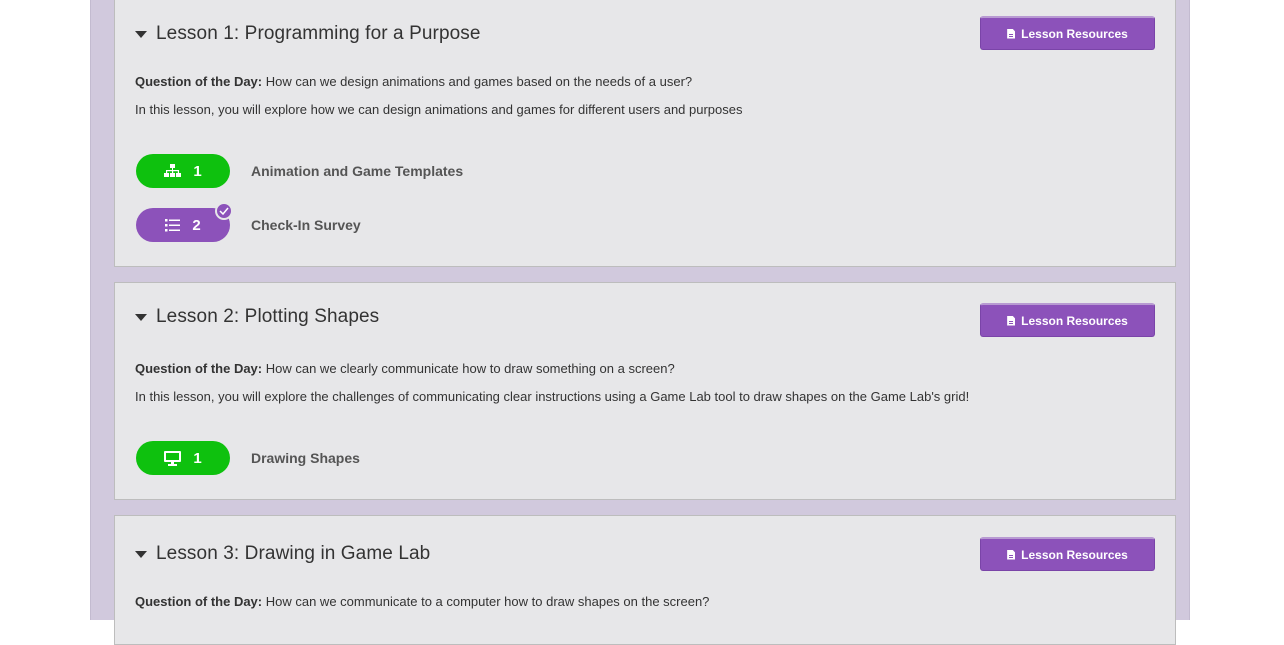 This screenshot has width=1284, height=645. I want to click on lesson-header-3: Lesson 3: Drawing in Game Lab, so click(282, 554).